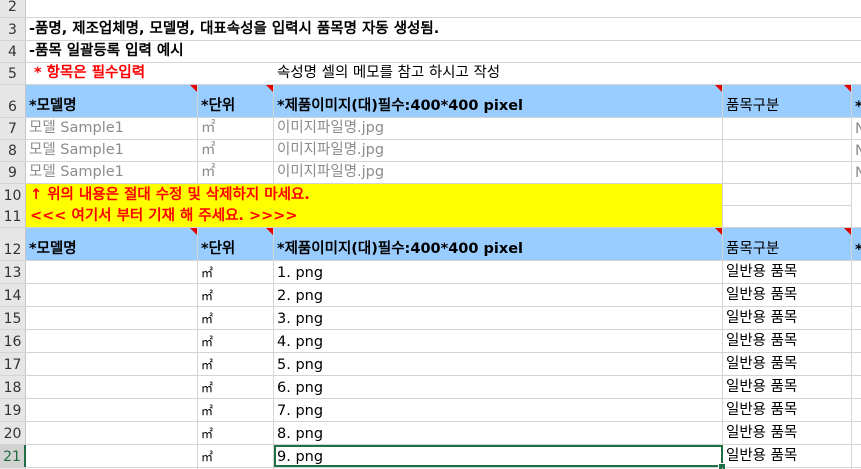 This screenshot has height=469, width=861. I want to click on image-filename-cell: 6. png, so click(498, 387).